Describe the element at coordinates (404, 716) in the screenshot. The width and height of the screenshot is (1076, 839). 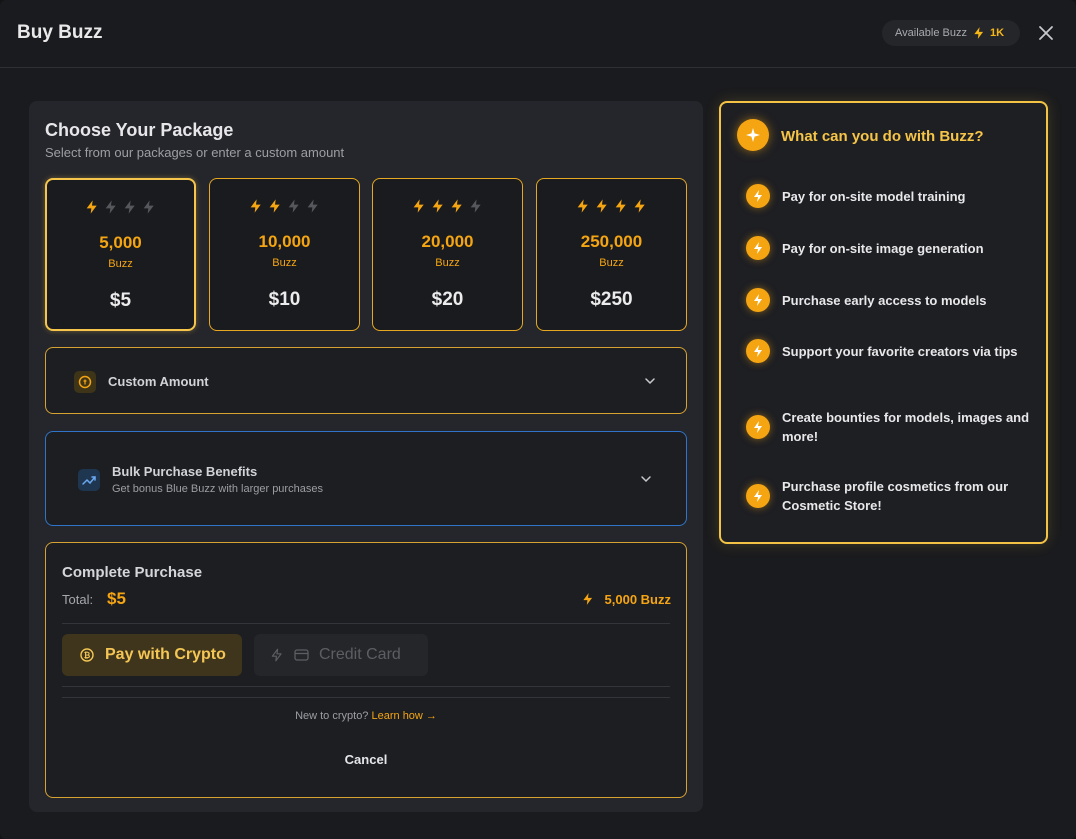
I see `learn-how-link: Learn how →` at that location.